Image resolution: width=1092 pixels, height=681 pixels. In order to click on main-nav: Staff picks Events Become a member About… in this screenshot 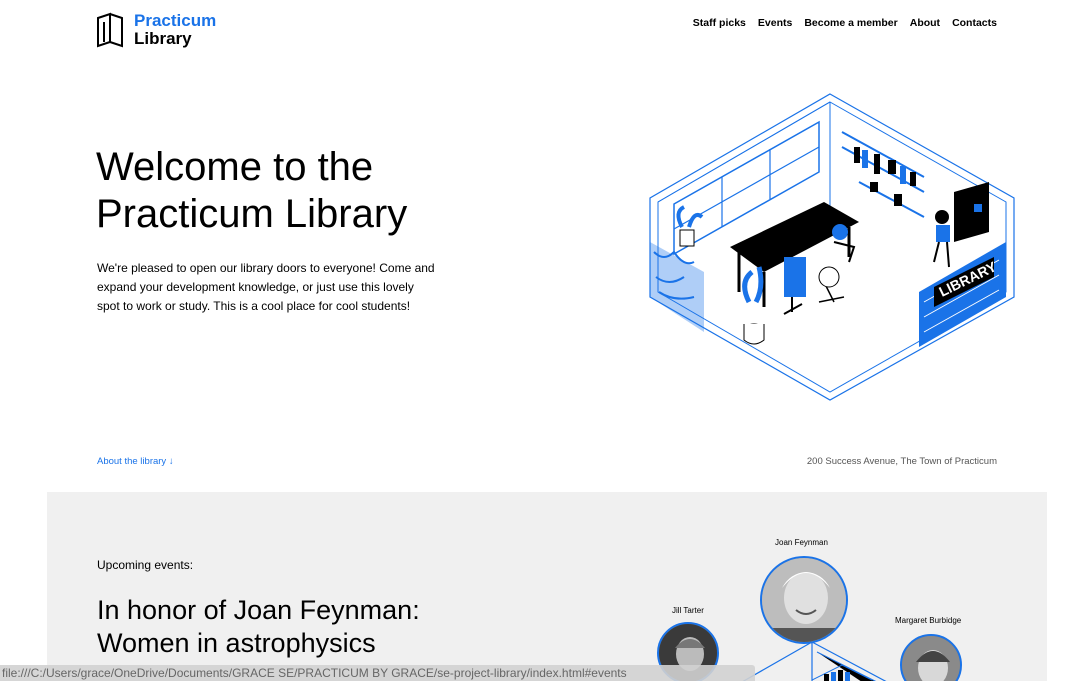, I will do `click(845, 23)`.